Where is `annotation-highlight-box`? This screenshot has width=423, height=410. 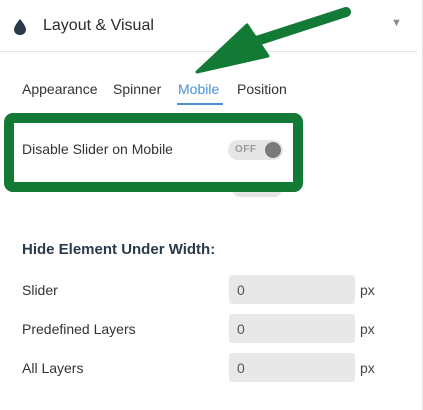 annotation-highlight-box is located at coordinates (153, 152).